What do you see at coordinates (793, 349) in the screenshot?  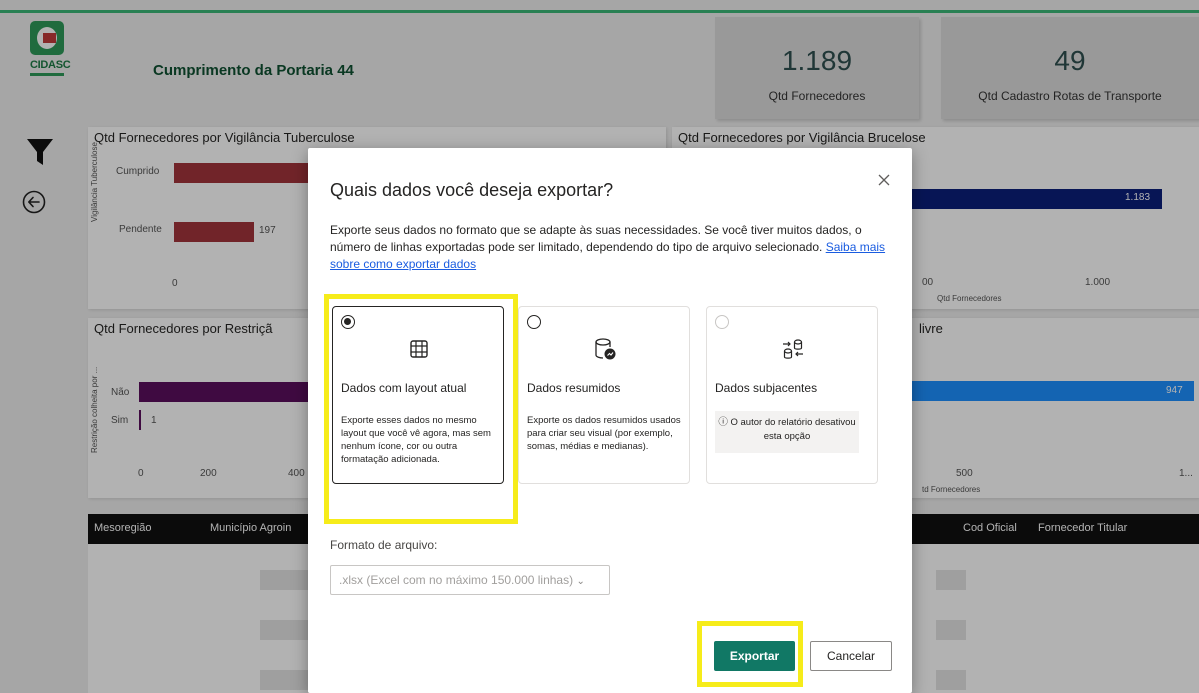 I see `data-swap-icon` at bounding box center [793, 349].